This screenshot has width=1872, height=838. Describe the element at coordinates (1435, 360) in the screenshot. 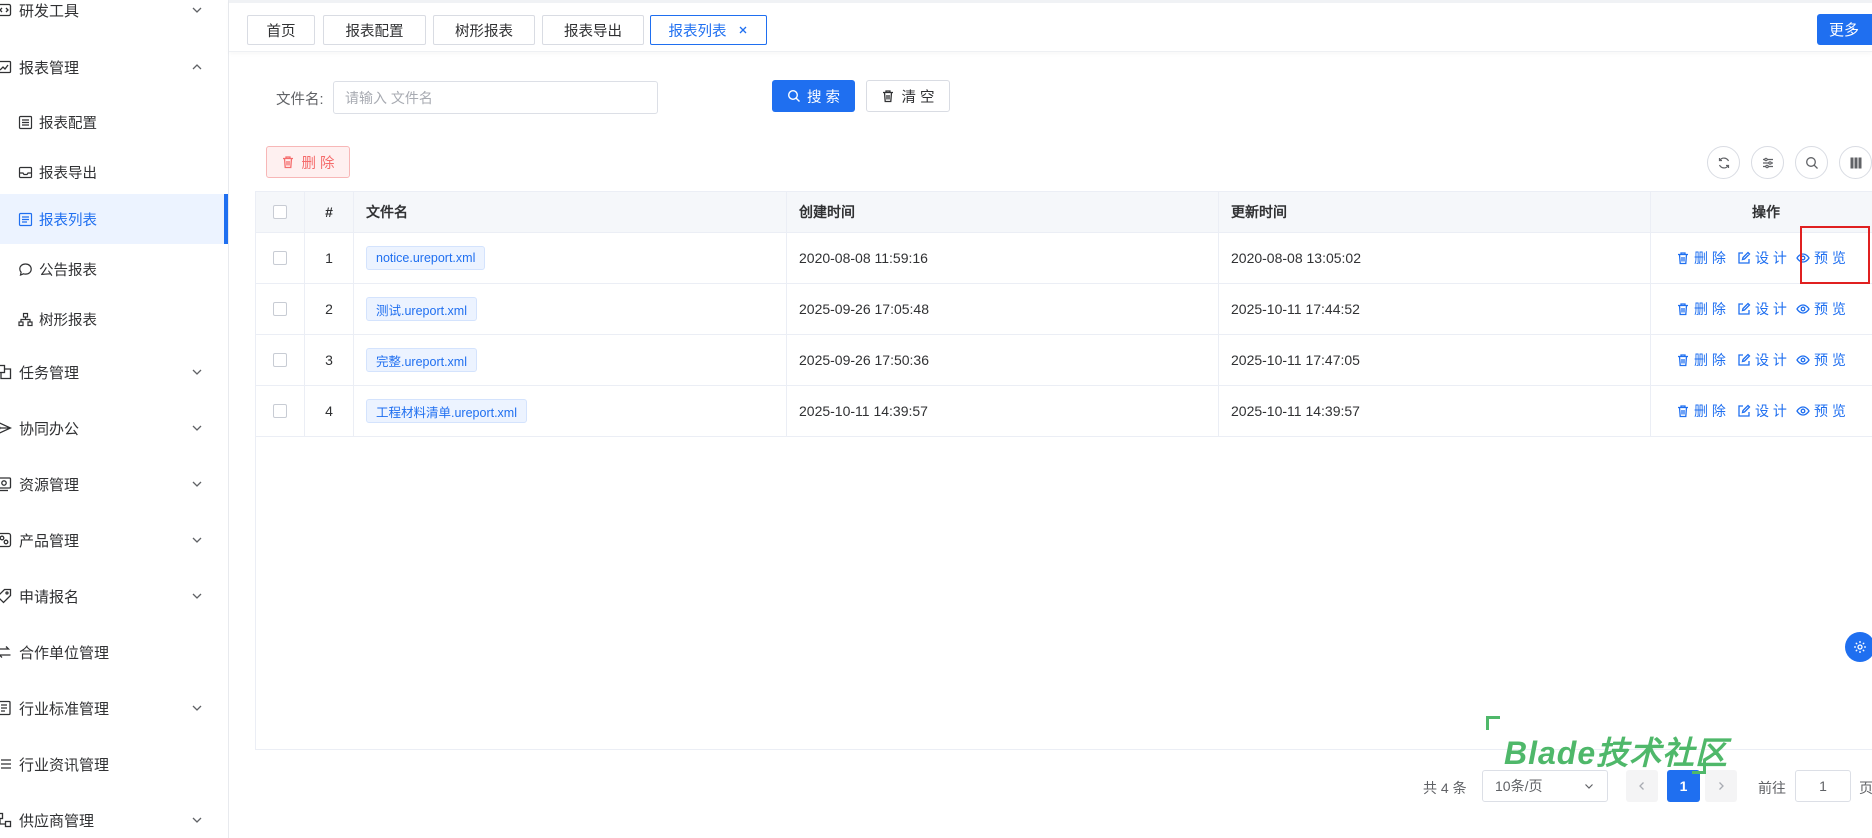

I see `updated-time: 2025-10-11 17:47:05` at that location.